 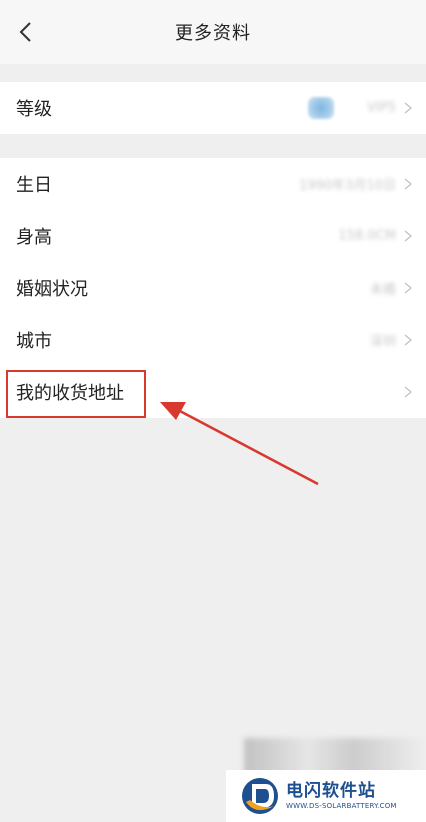 I want to click on watermark-url: WWW.DS-SOLARBATTERY.COM, so click(x=341, y=806).